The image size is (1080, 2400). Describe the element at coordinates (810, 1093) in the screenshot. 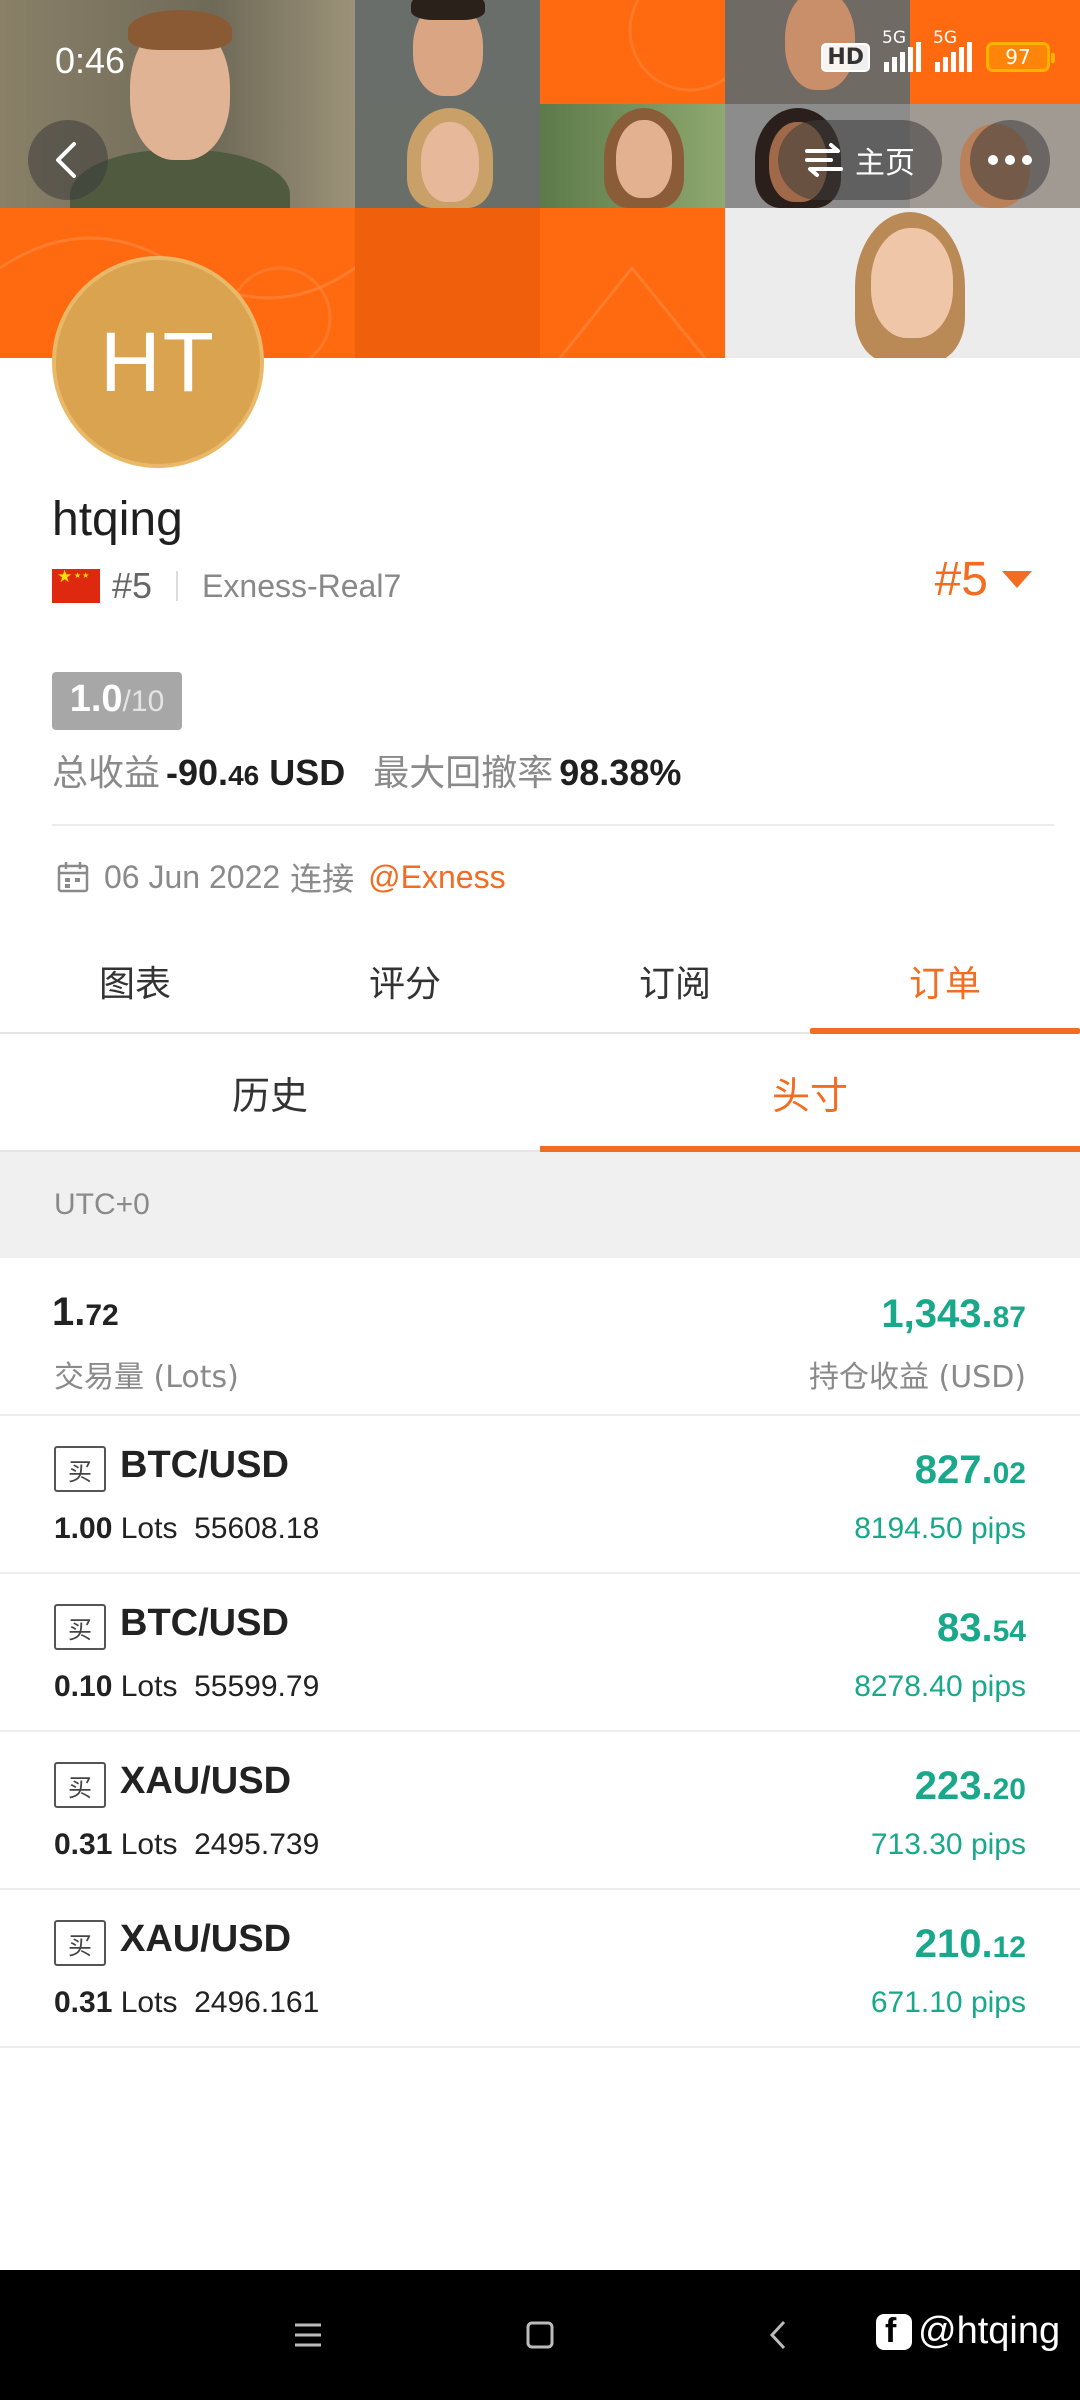

I see `tab-positions: 头寸` at that location.